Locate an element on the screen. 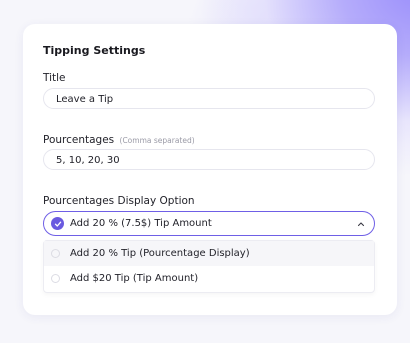 This screenshot has height=343, width=410. percentages-label-text: Pourcentages is located at coordinates (79, 140).